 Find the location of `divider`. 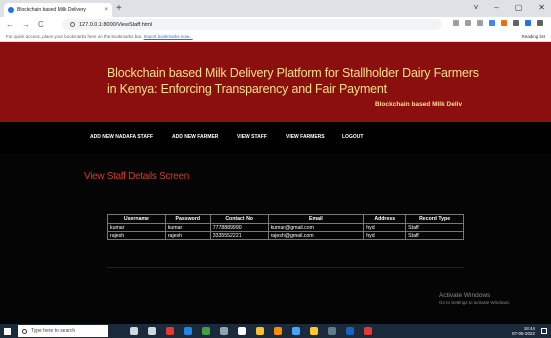

divider is located at coordinates (285, 267).